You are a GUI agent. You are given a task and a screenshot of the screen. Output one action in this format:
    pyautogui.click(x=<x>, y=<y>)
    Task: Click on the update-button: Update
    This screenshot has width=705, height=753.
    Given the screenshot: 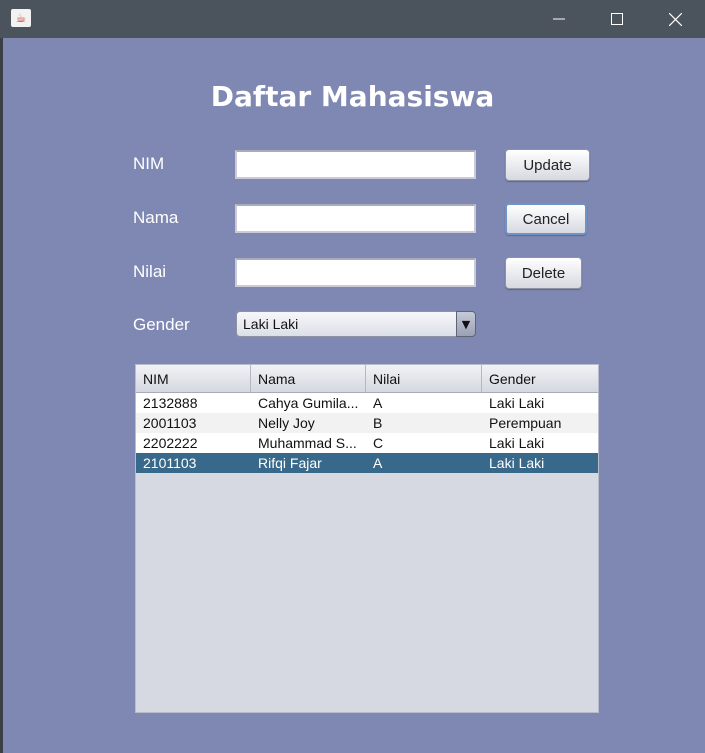 What is the action you would take?
    pyautogui.click(x=547, y=165)
    